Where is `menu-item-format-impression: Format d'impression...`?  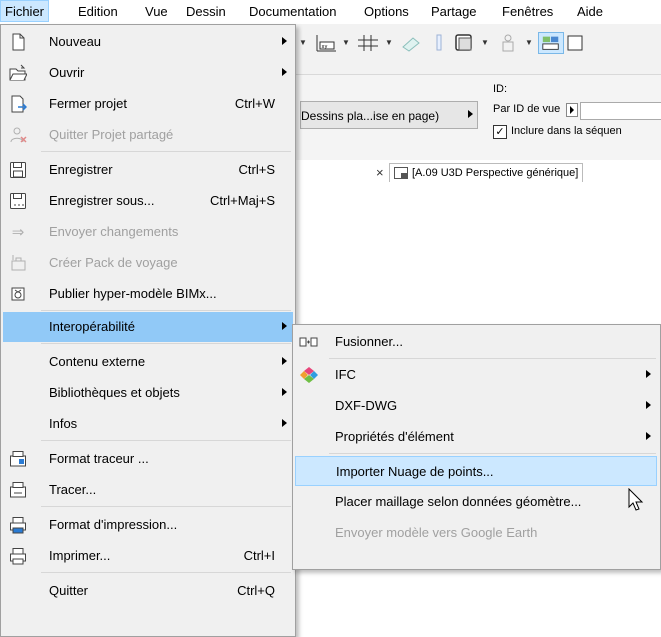 menu-item-format-impression: Format d'impression... is located at coordinates (148, 525).